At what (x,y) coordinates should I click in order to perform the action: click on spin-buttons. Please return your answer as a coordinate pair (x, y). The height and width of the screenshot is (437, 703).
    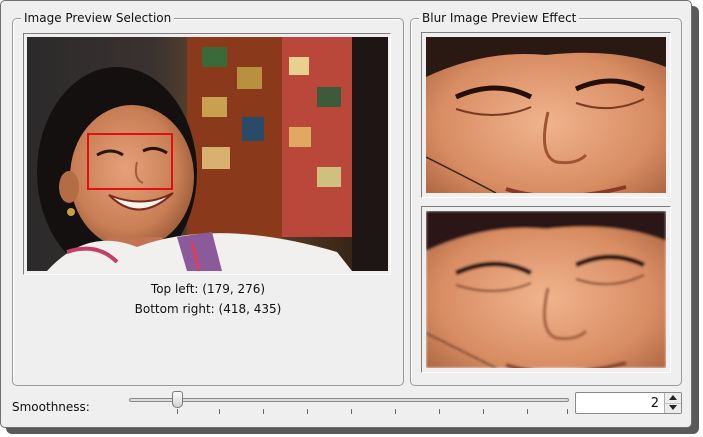
    Looking at the image, I should click on (672, 403).